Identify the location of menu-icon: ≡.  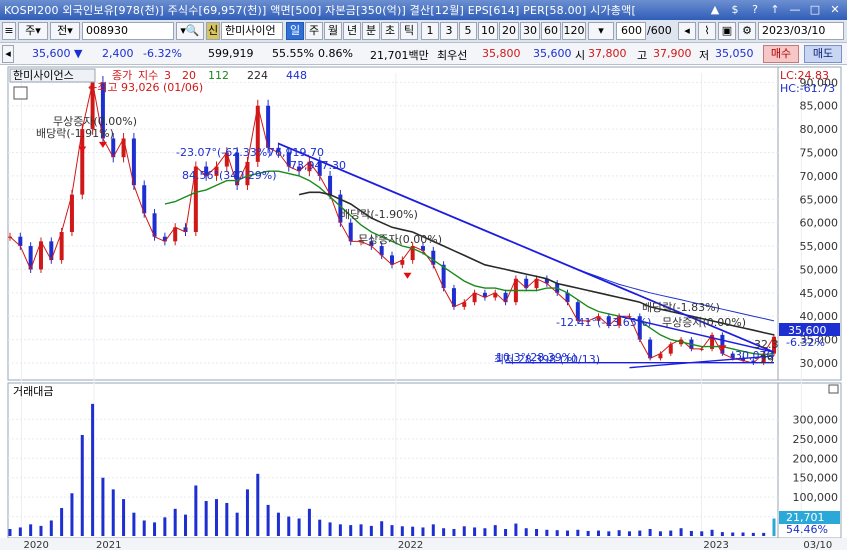
(9, 31).